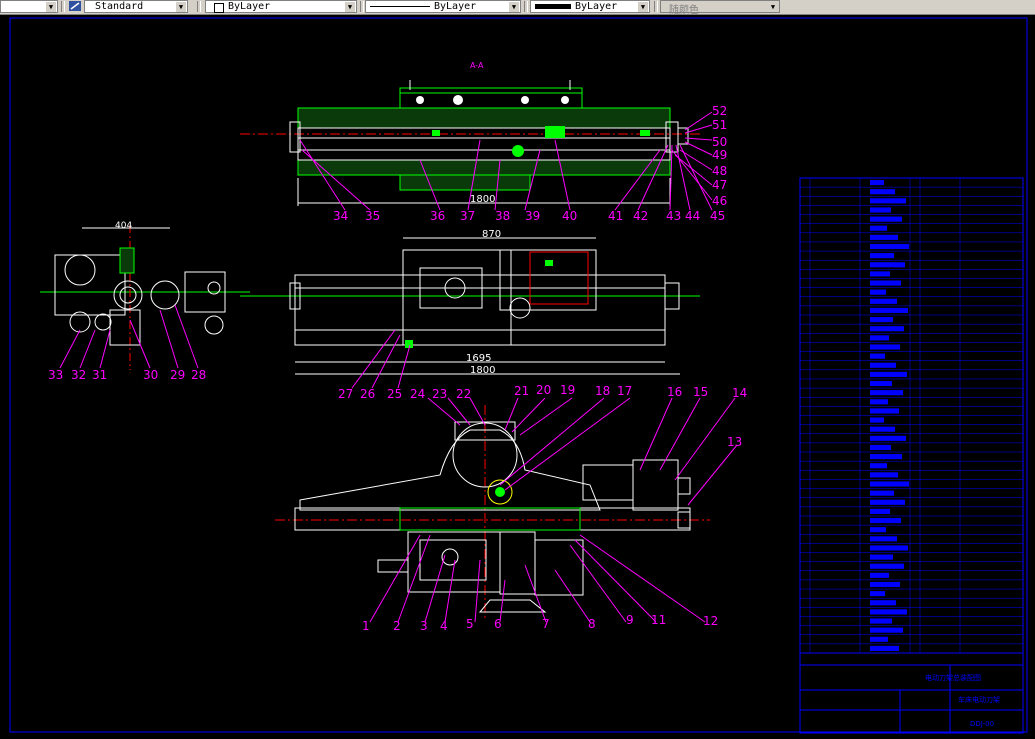 The width and height of the screenshot is (1035, 739). Describe the element at coordinates (99, 375) in the screenshot. I see `callout-31: 31` at that location.